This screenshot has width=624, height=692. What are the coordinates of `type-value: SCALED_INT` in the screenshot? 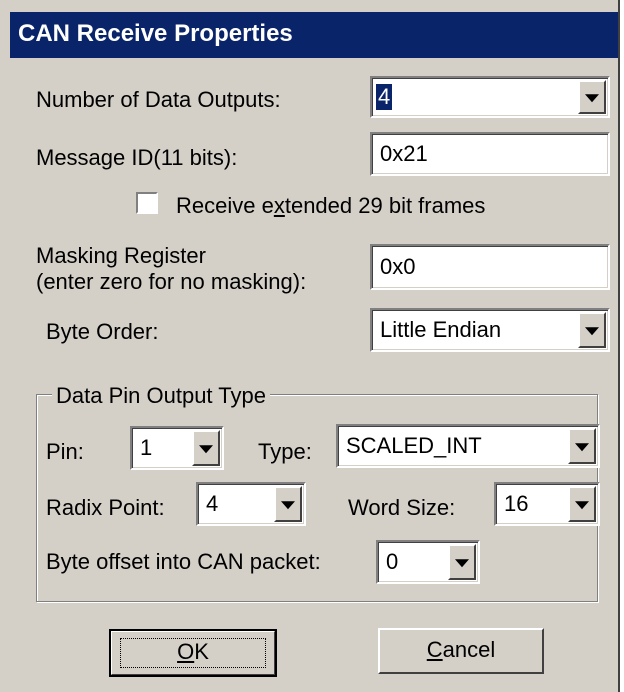 It's located at (414, 445).